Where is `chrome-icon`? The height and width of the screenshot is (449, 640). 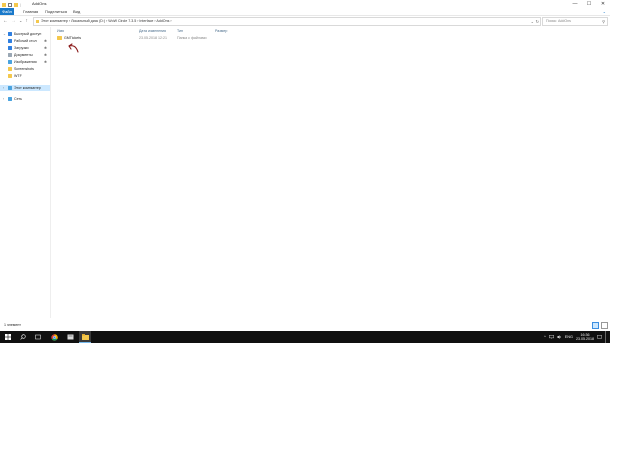
chrome-icon is located at coordinates (54, 337).